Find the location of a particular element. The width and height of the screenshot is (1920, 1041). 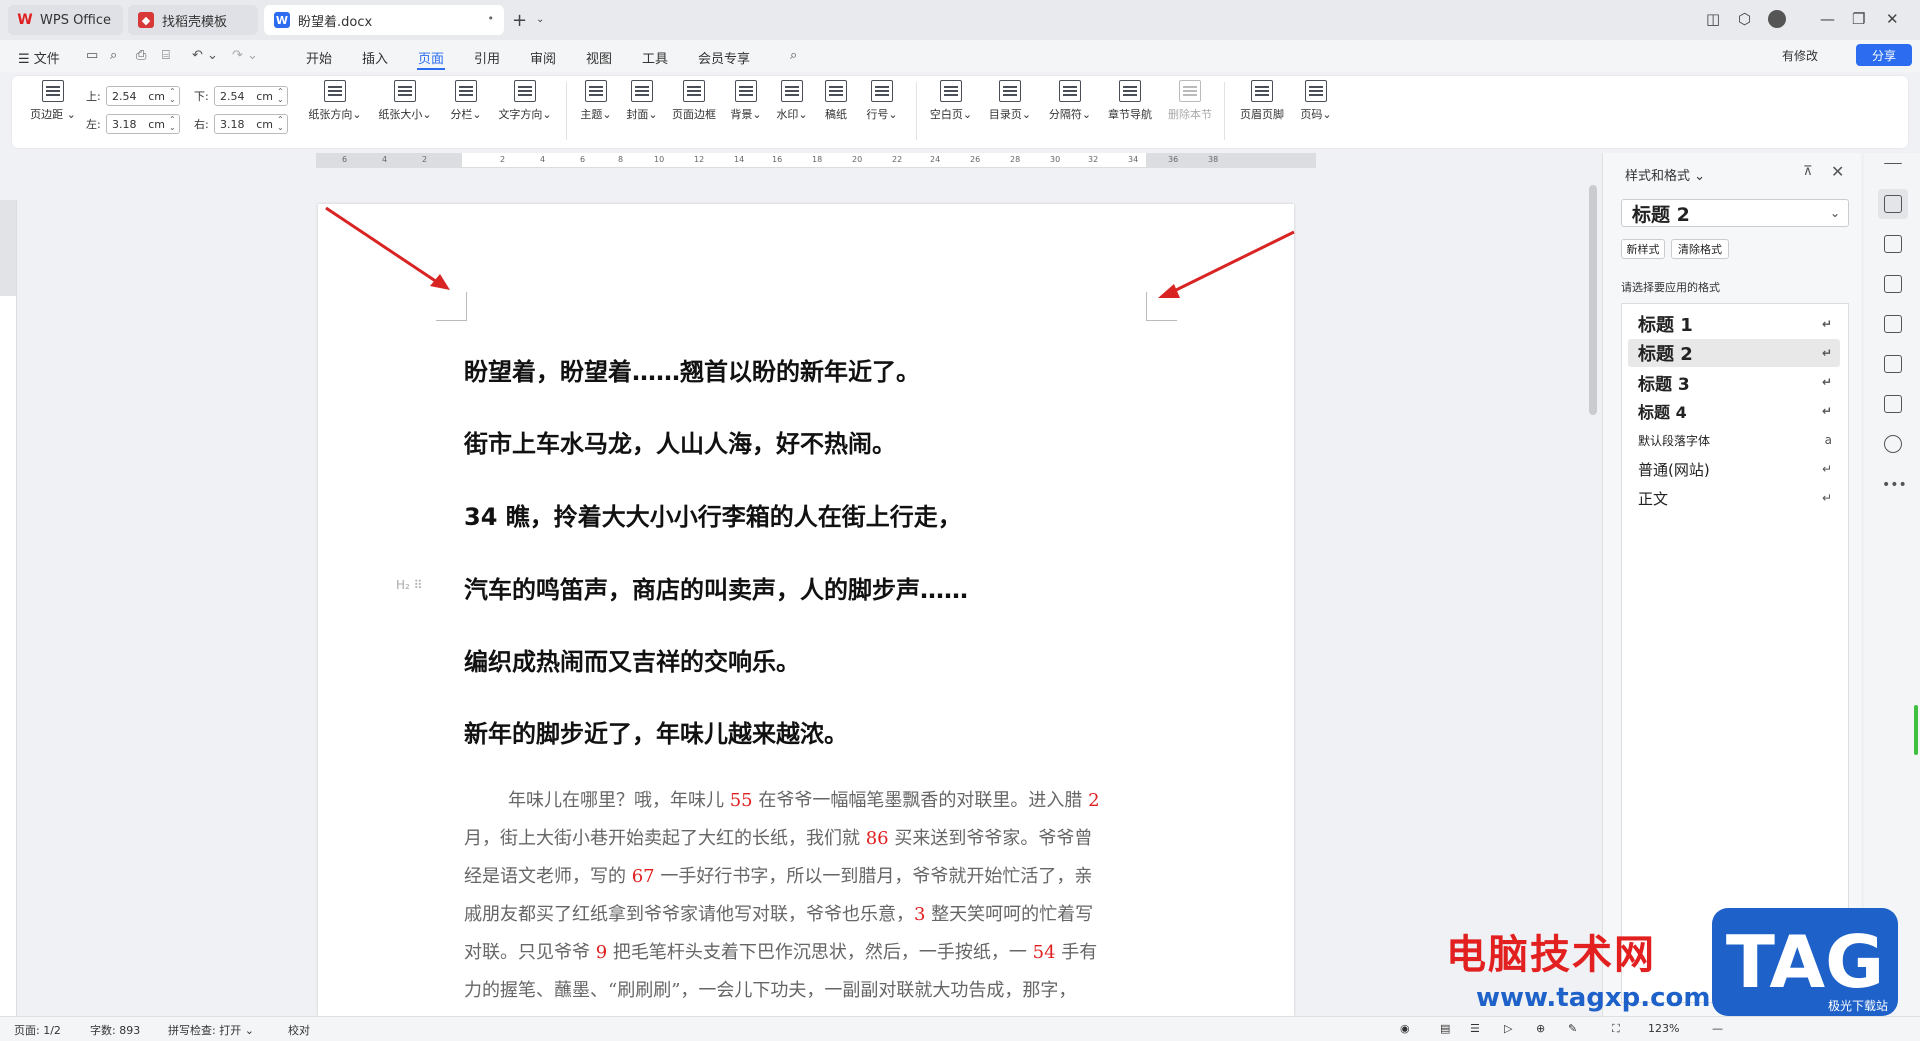

print-icon: ⎙ is located at coordinates (141, 55).